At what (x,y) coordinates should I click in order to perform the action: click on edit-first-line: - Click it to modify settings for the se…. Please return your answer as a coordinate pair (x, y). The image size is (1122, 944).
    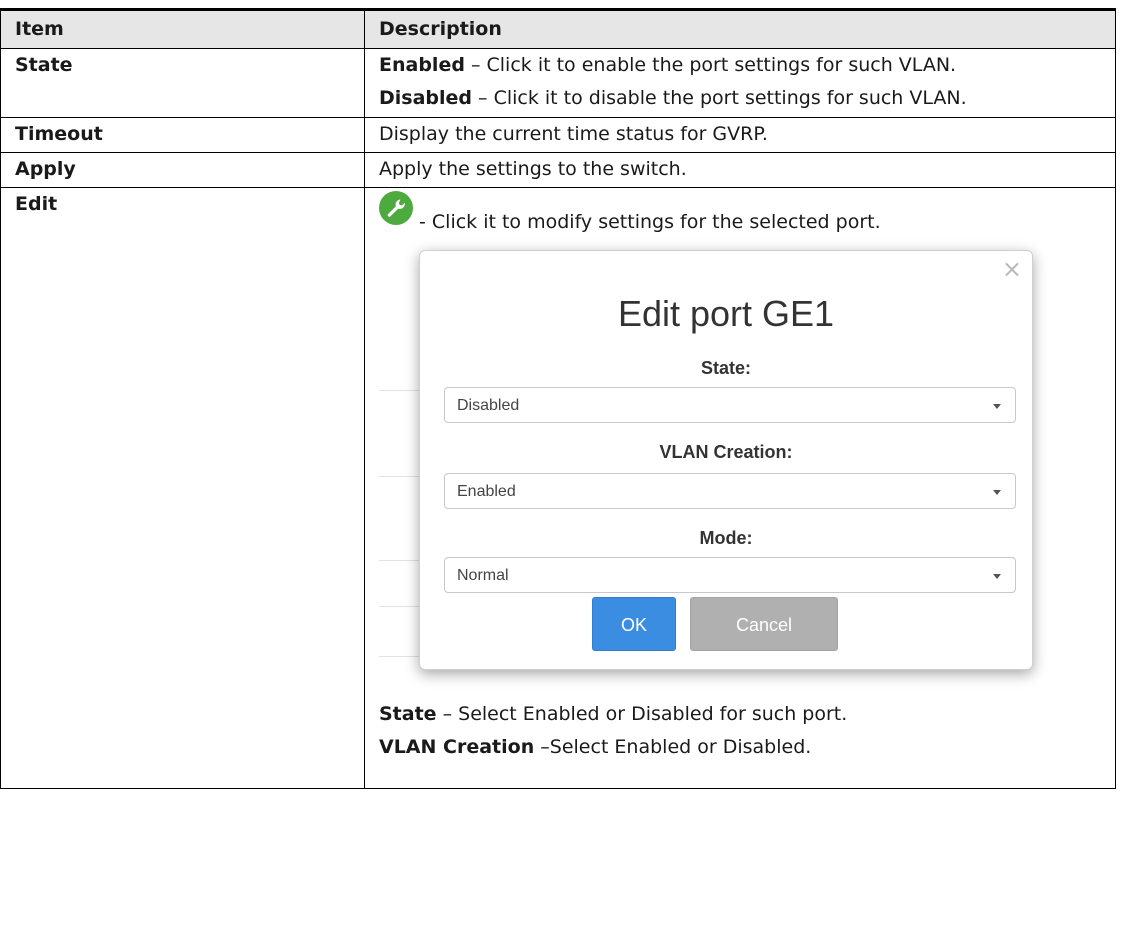
    Looking at the image, I should click on (740, 213).